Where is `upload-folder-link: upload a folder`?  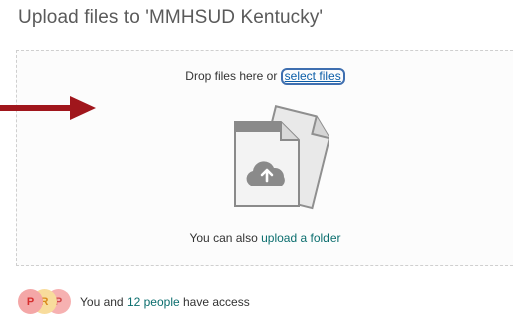
upload-folder-link: upload a folder is located at coordinates (300, 238).